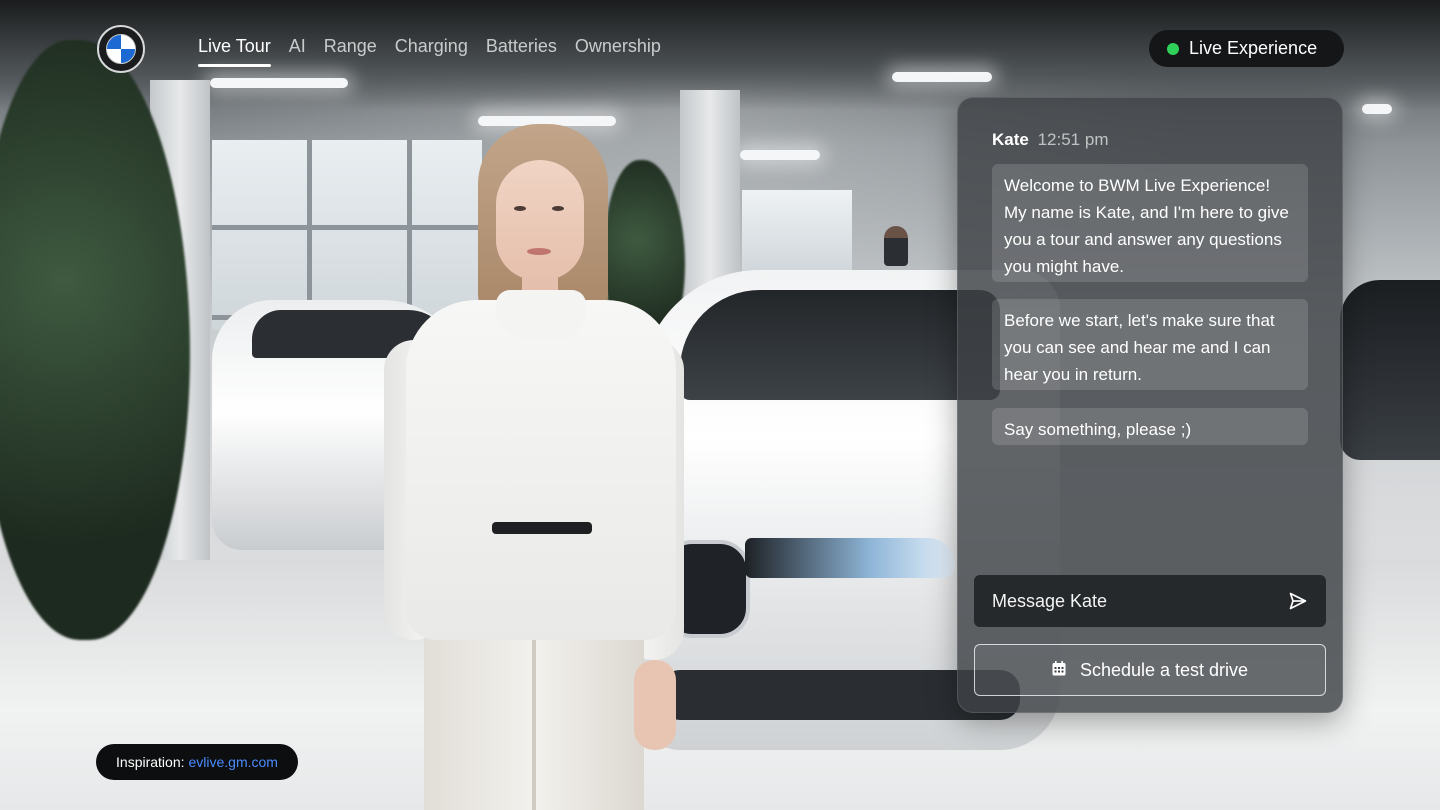  I want to click on brand-logo, so click(121, 49).